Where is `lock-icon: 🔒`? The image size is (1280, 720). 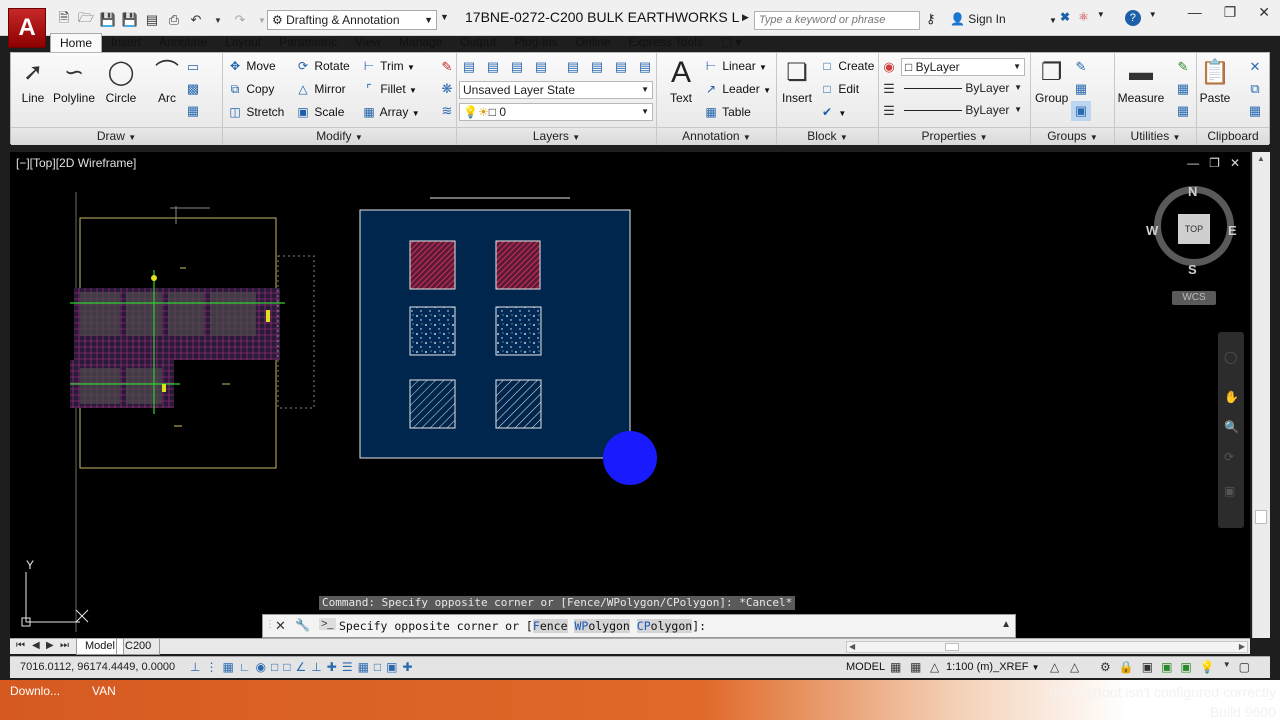 lock-icon: 🔒 is located at coordinates (1126, 667).